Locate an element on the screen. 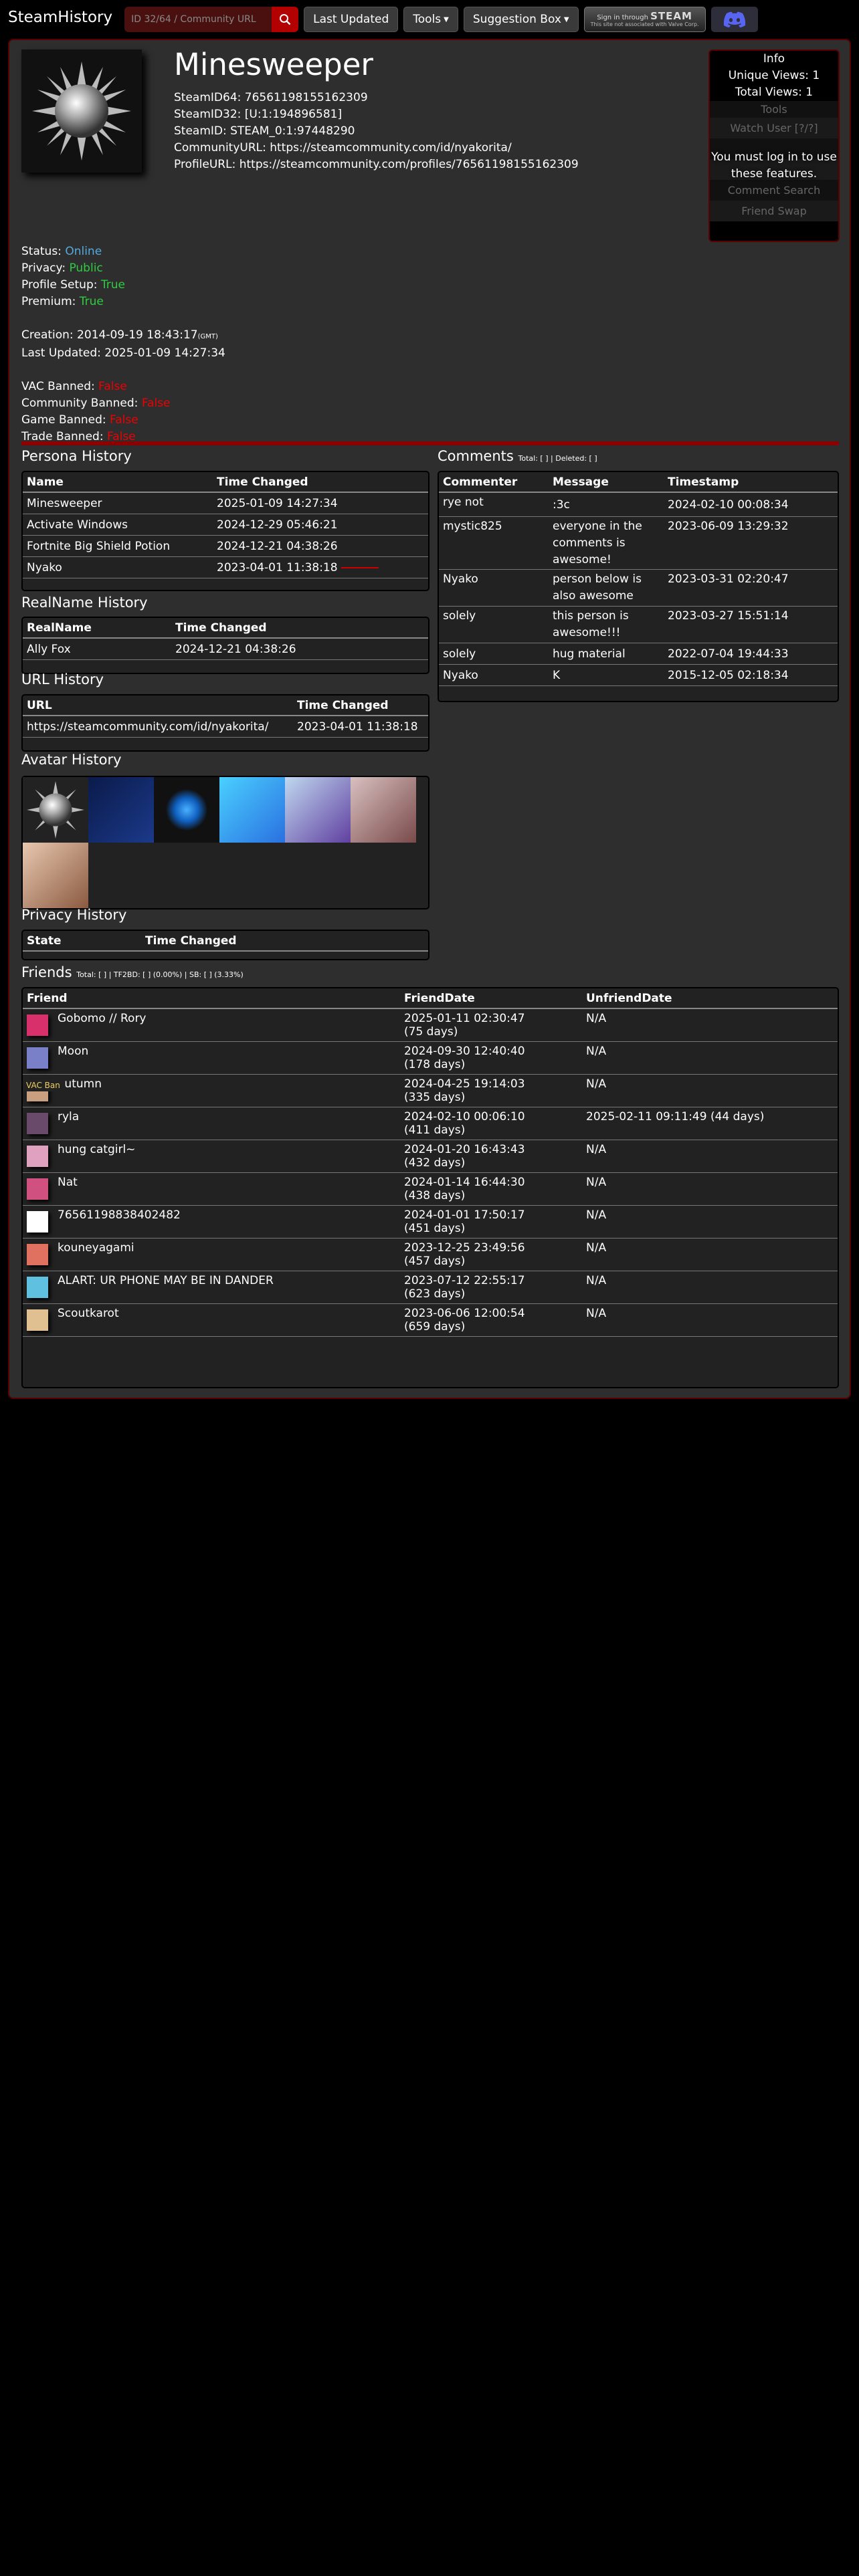 This screenshot has width=859, height=2576. avatar-history-grid is located at coordinates (226, 843).